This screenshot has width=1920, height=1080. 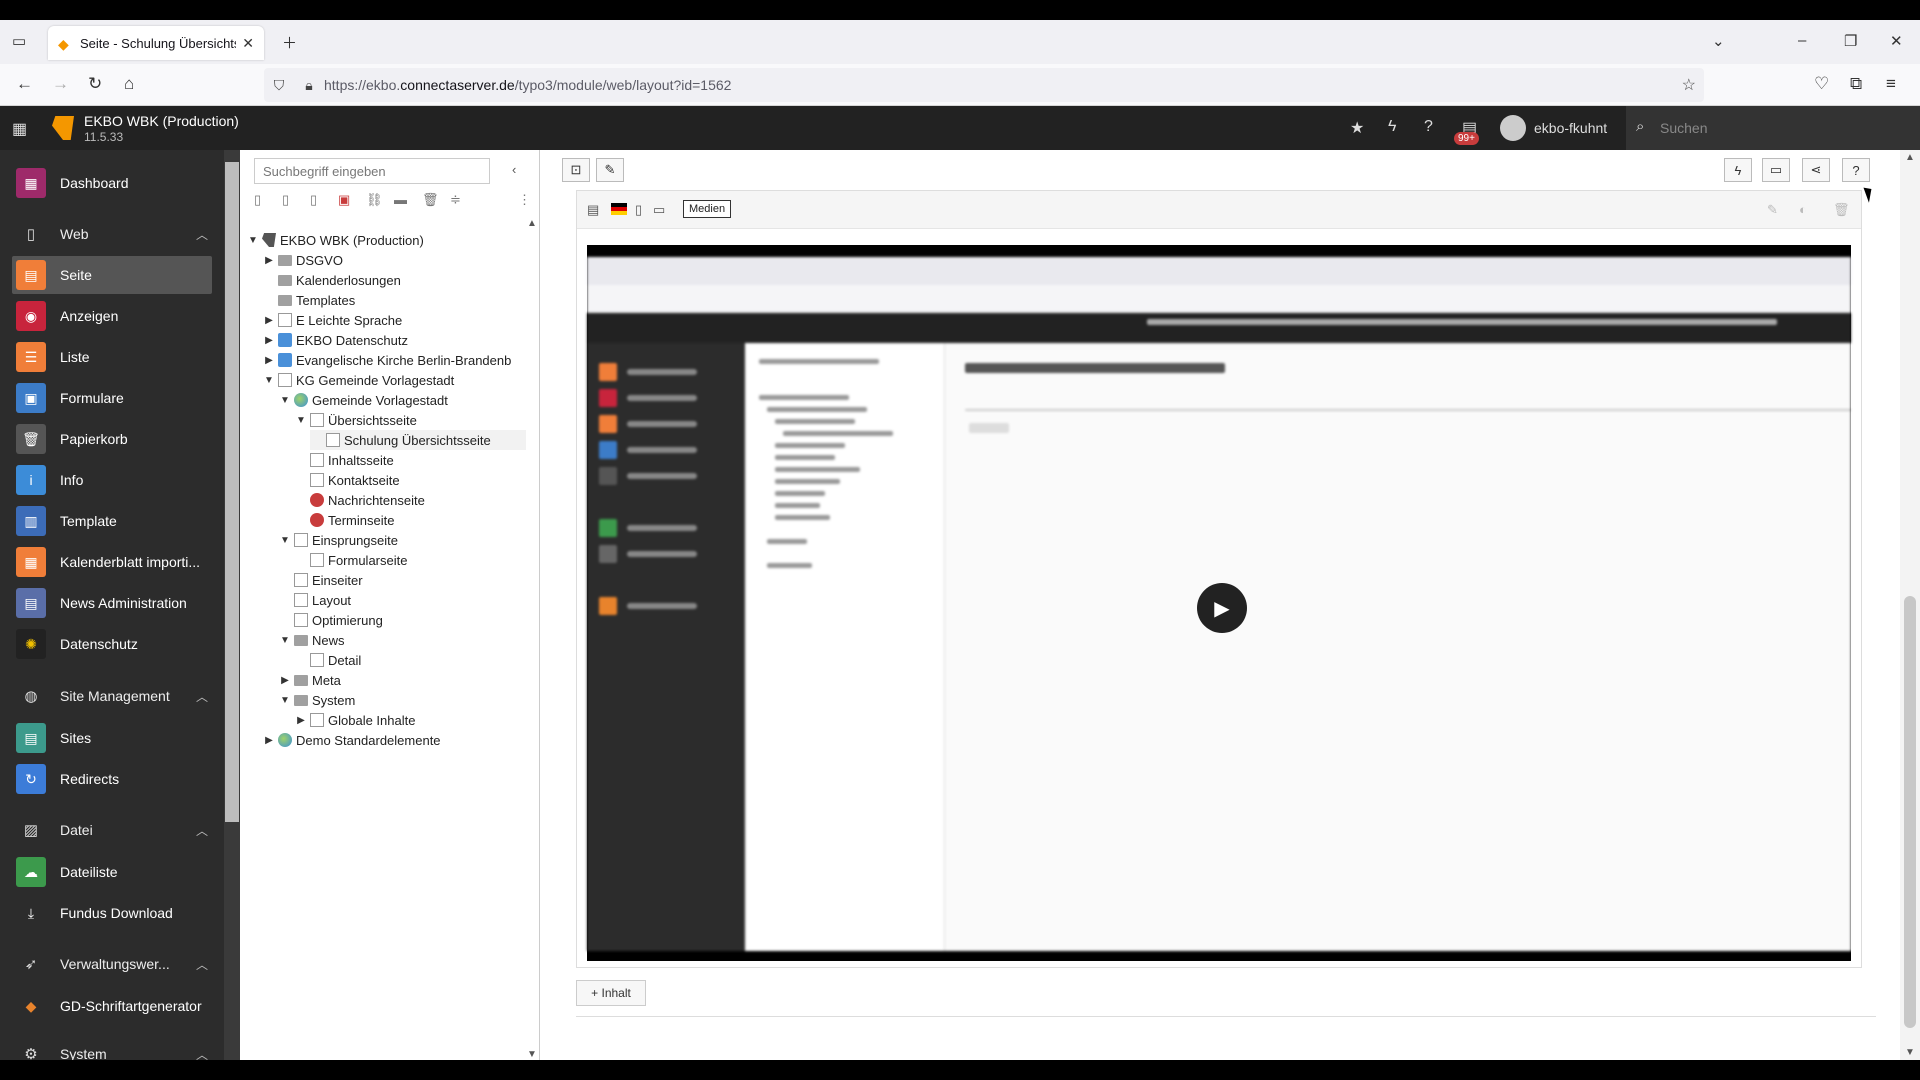 What do you see at coordinates (418, 440) in the screenshot?
I see `tree-node-selected: Schulung Übersichtsseite` at bounding box center [418, 440].